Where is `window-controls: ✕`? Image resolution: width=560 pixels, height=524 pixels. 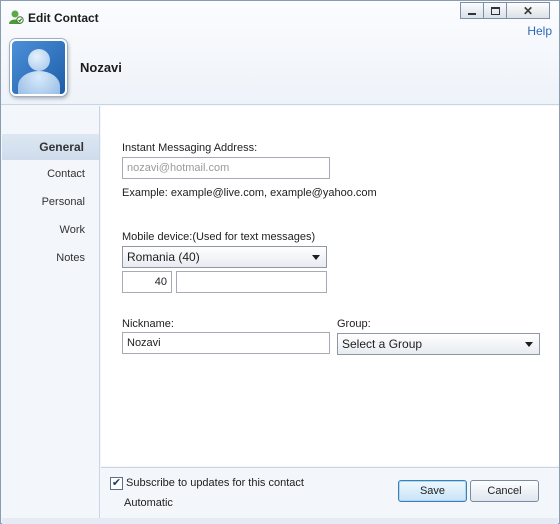
window-controls: ✕ is located at coordinates (505, 10).